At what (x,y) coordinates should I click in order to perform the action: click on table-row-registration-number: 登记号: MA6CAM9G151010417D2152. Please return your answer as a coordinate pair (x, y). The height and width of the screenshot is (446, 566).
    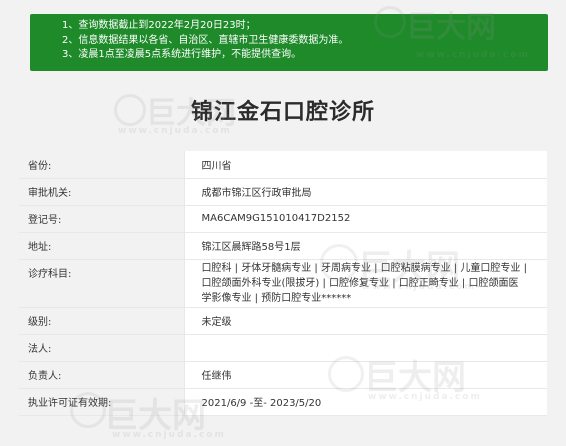
    Looking at the image, I should click on (283, 219).